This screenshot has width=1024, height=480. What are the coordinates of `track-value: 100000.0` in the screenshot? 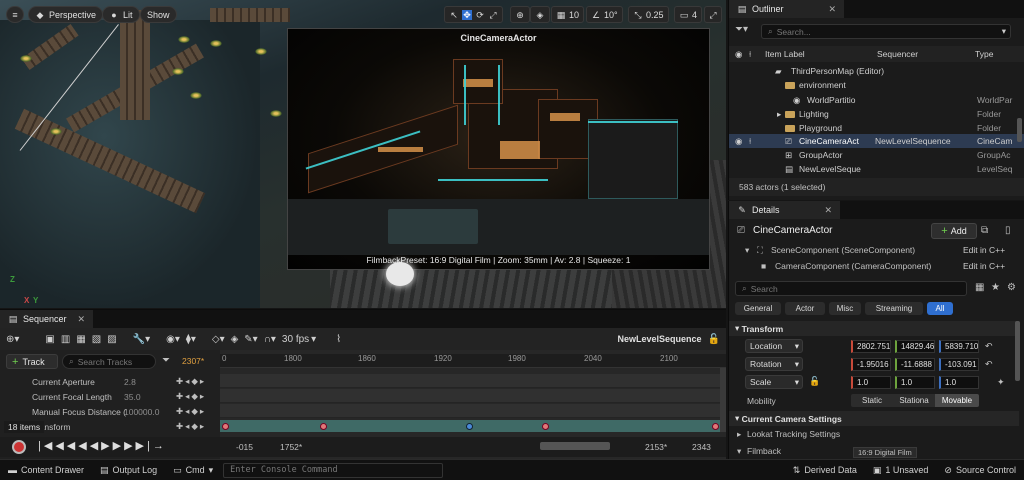 It's located at (141, 412).